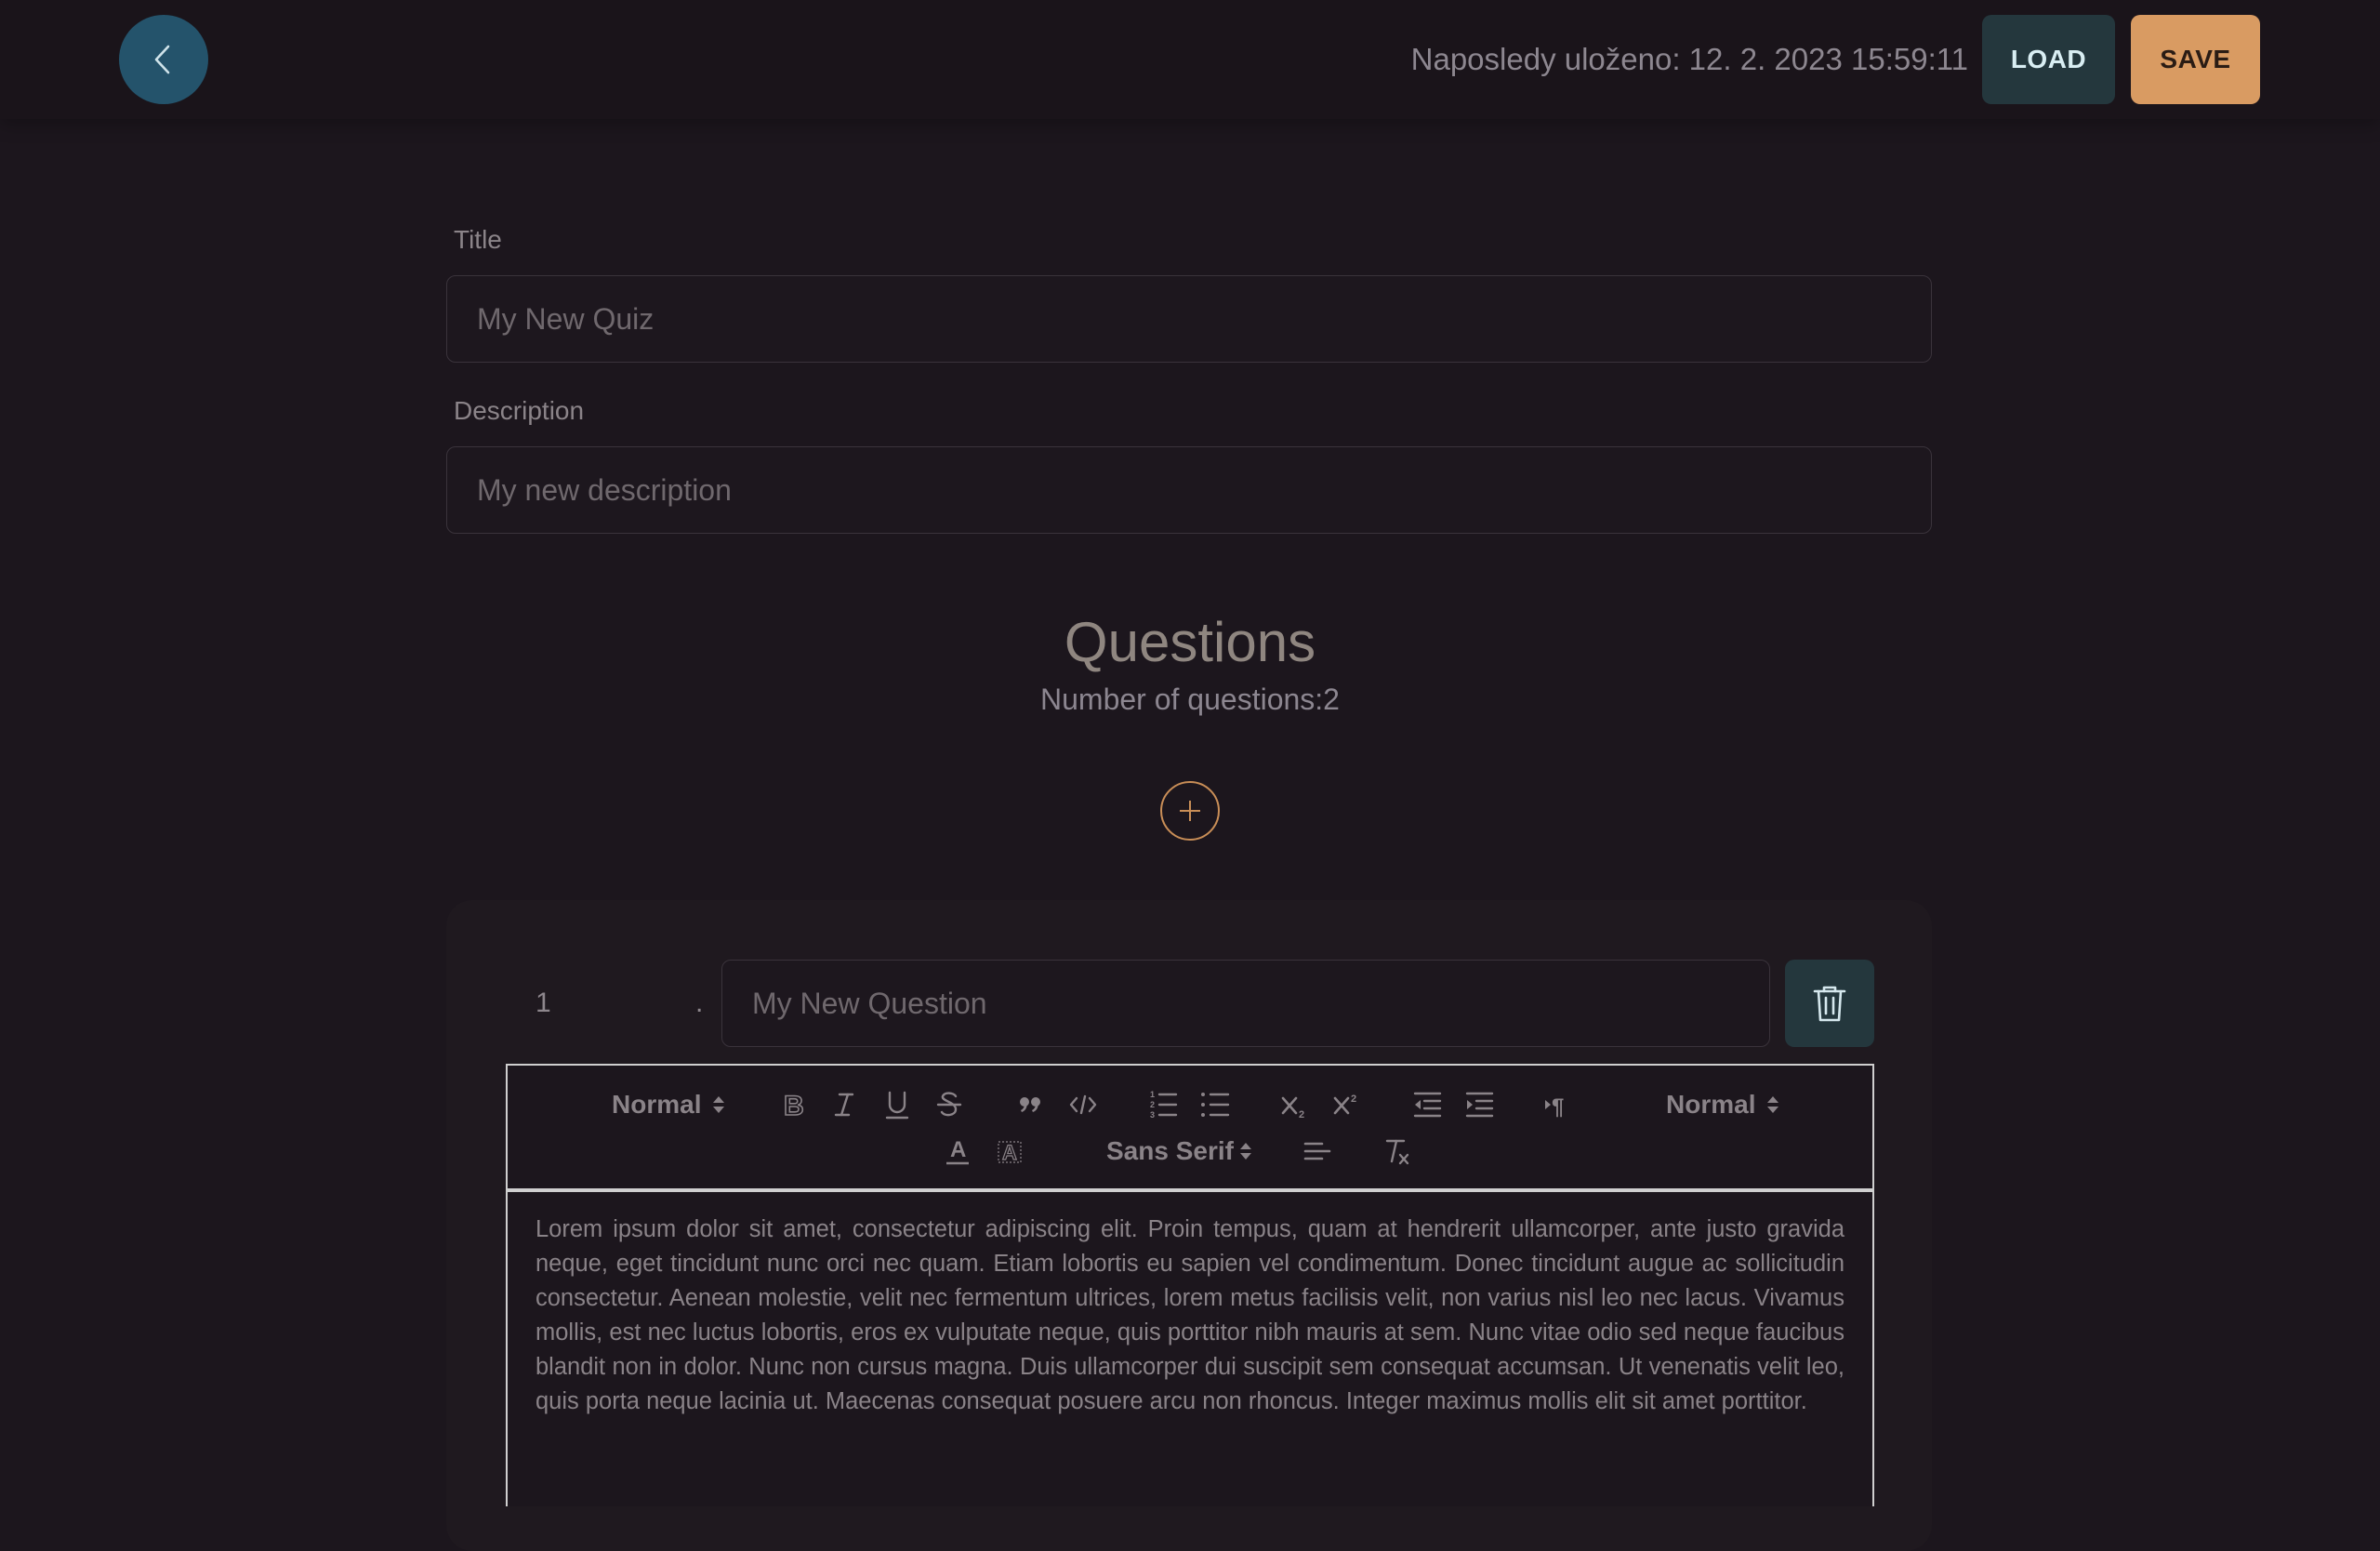 This screenshot has width=2380, height=1551. I want to click on bullet-list-icon, so click(1215, 1105).